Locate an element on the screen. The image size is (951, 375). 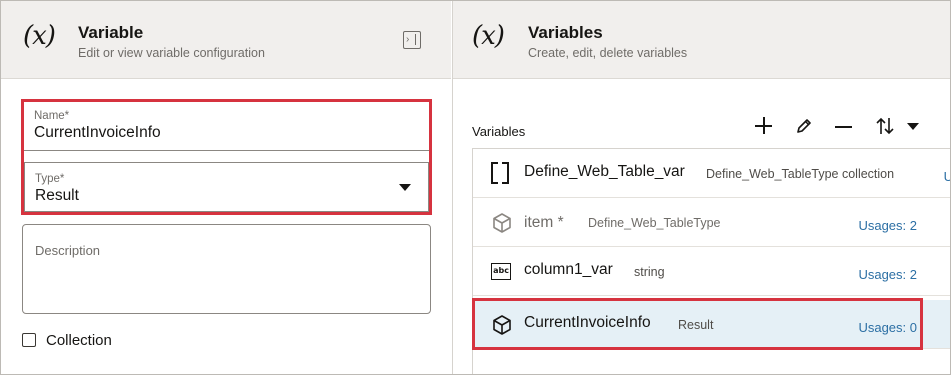
variable-name: item * is located at coordinates (544, 222).